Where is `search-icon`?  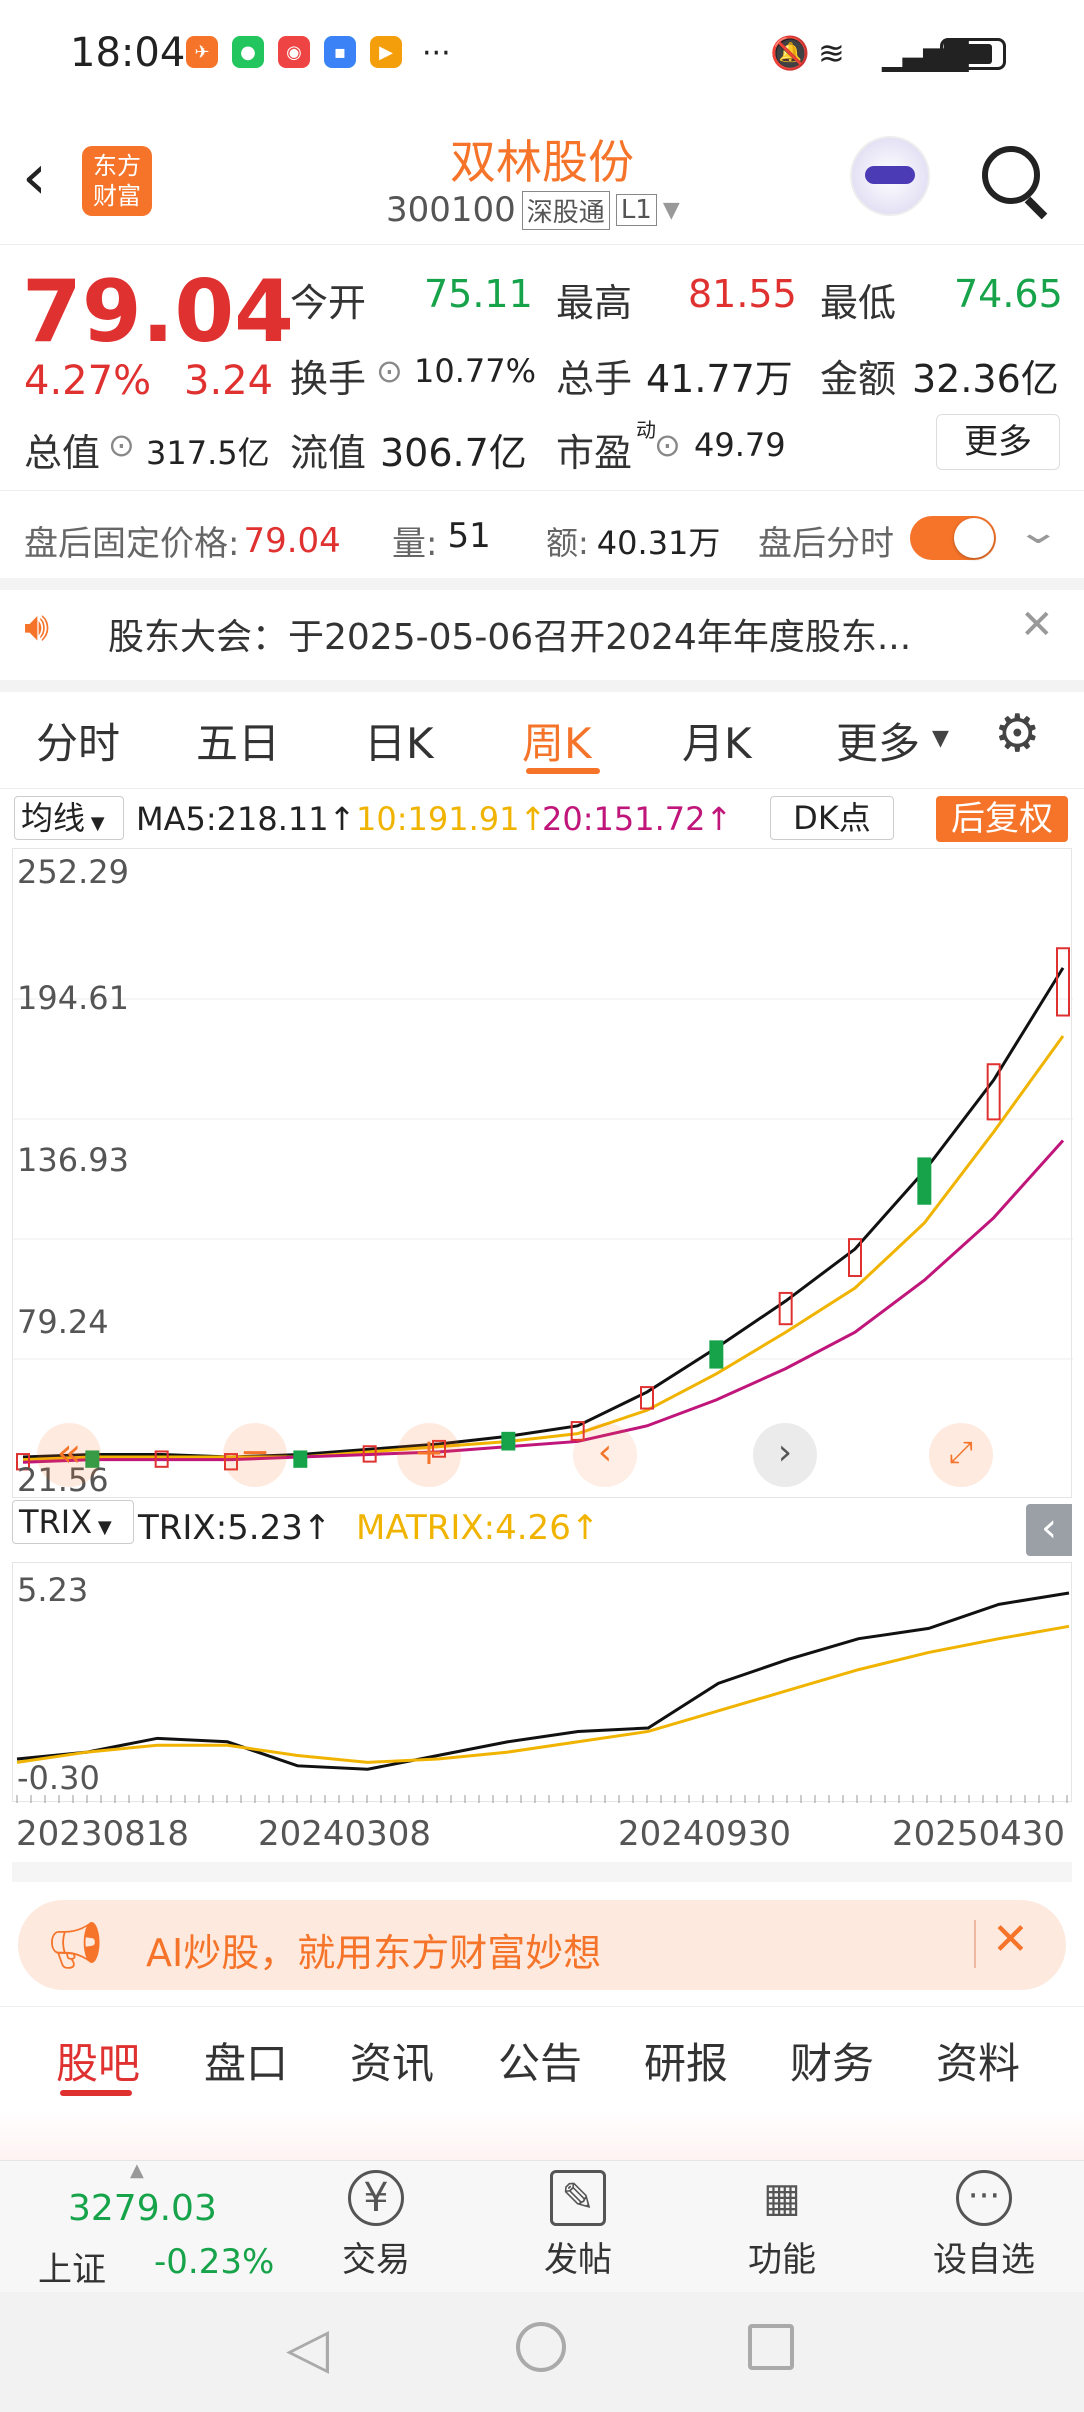
search-icon is located at coordinates (1011, 175).